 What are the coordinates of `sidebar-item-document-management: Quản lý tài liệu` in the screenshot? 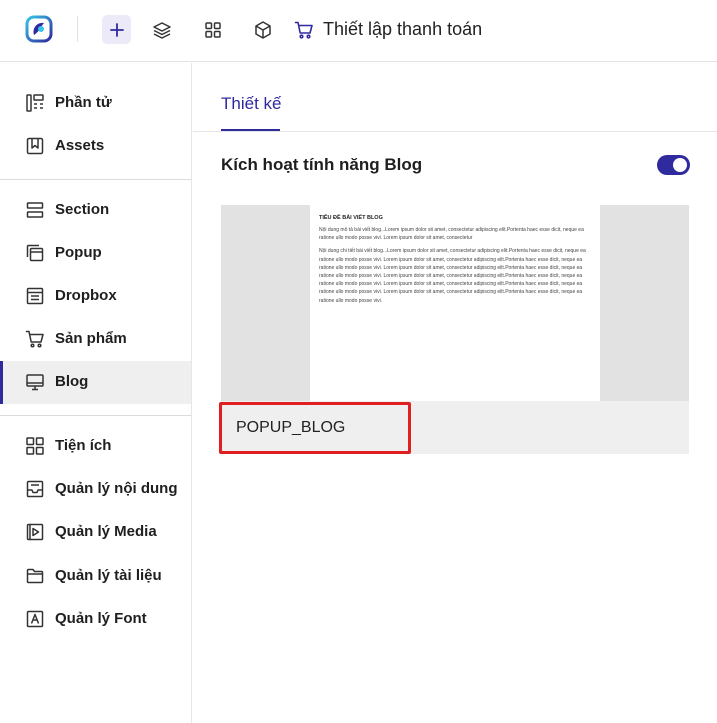 It's located at (95, 576).